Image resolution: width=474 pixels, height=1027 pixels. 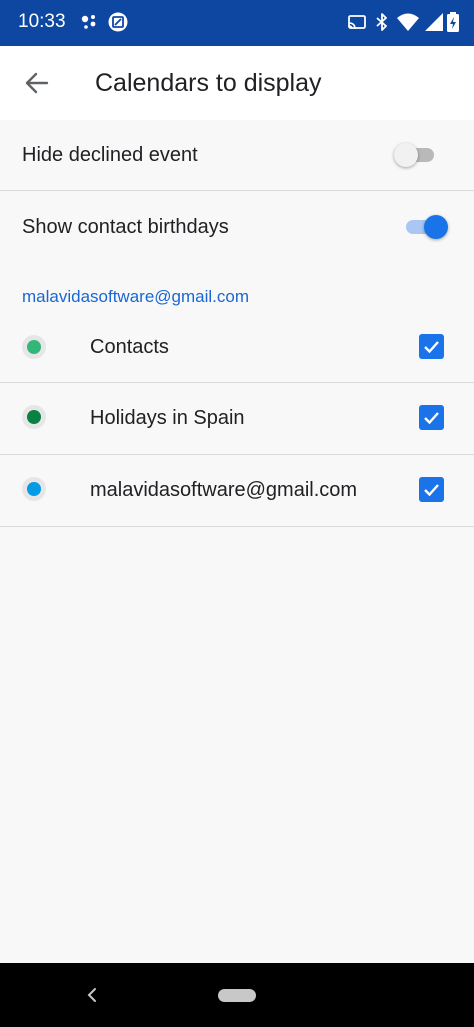 What do you see at coordinates (237, 227) in the screenshot?
I see `contact-birthdays-row: Show contact birthdays` at bounding box center [237, 227].